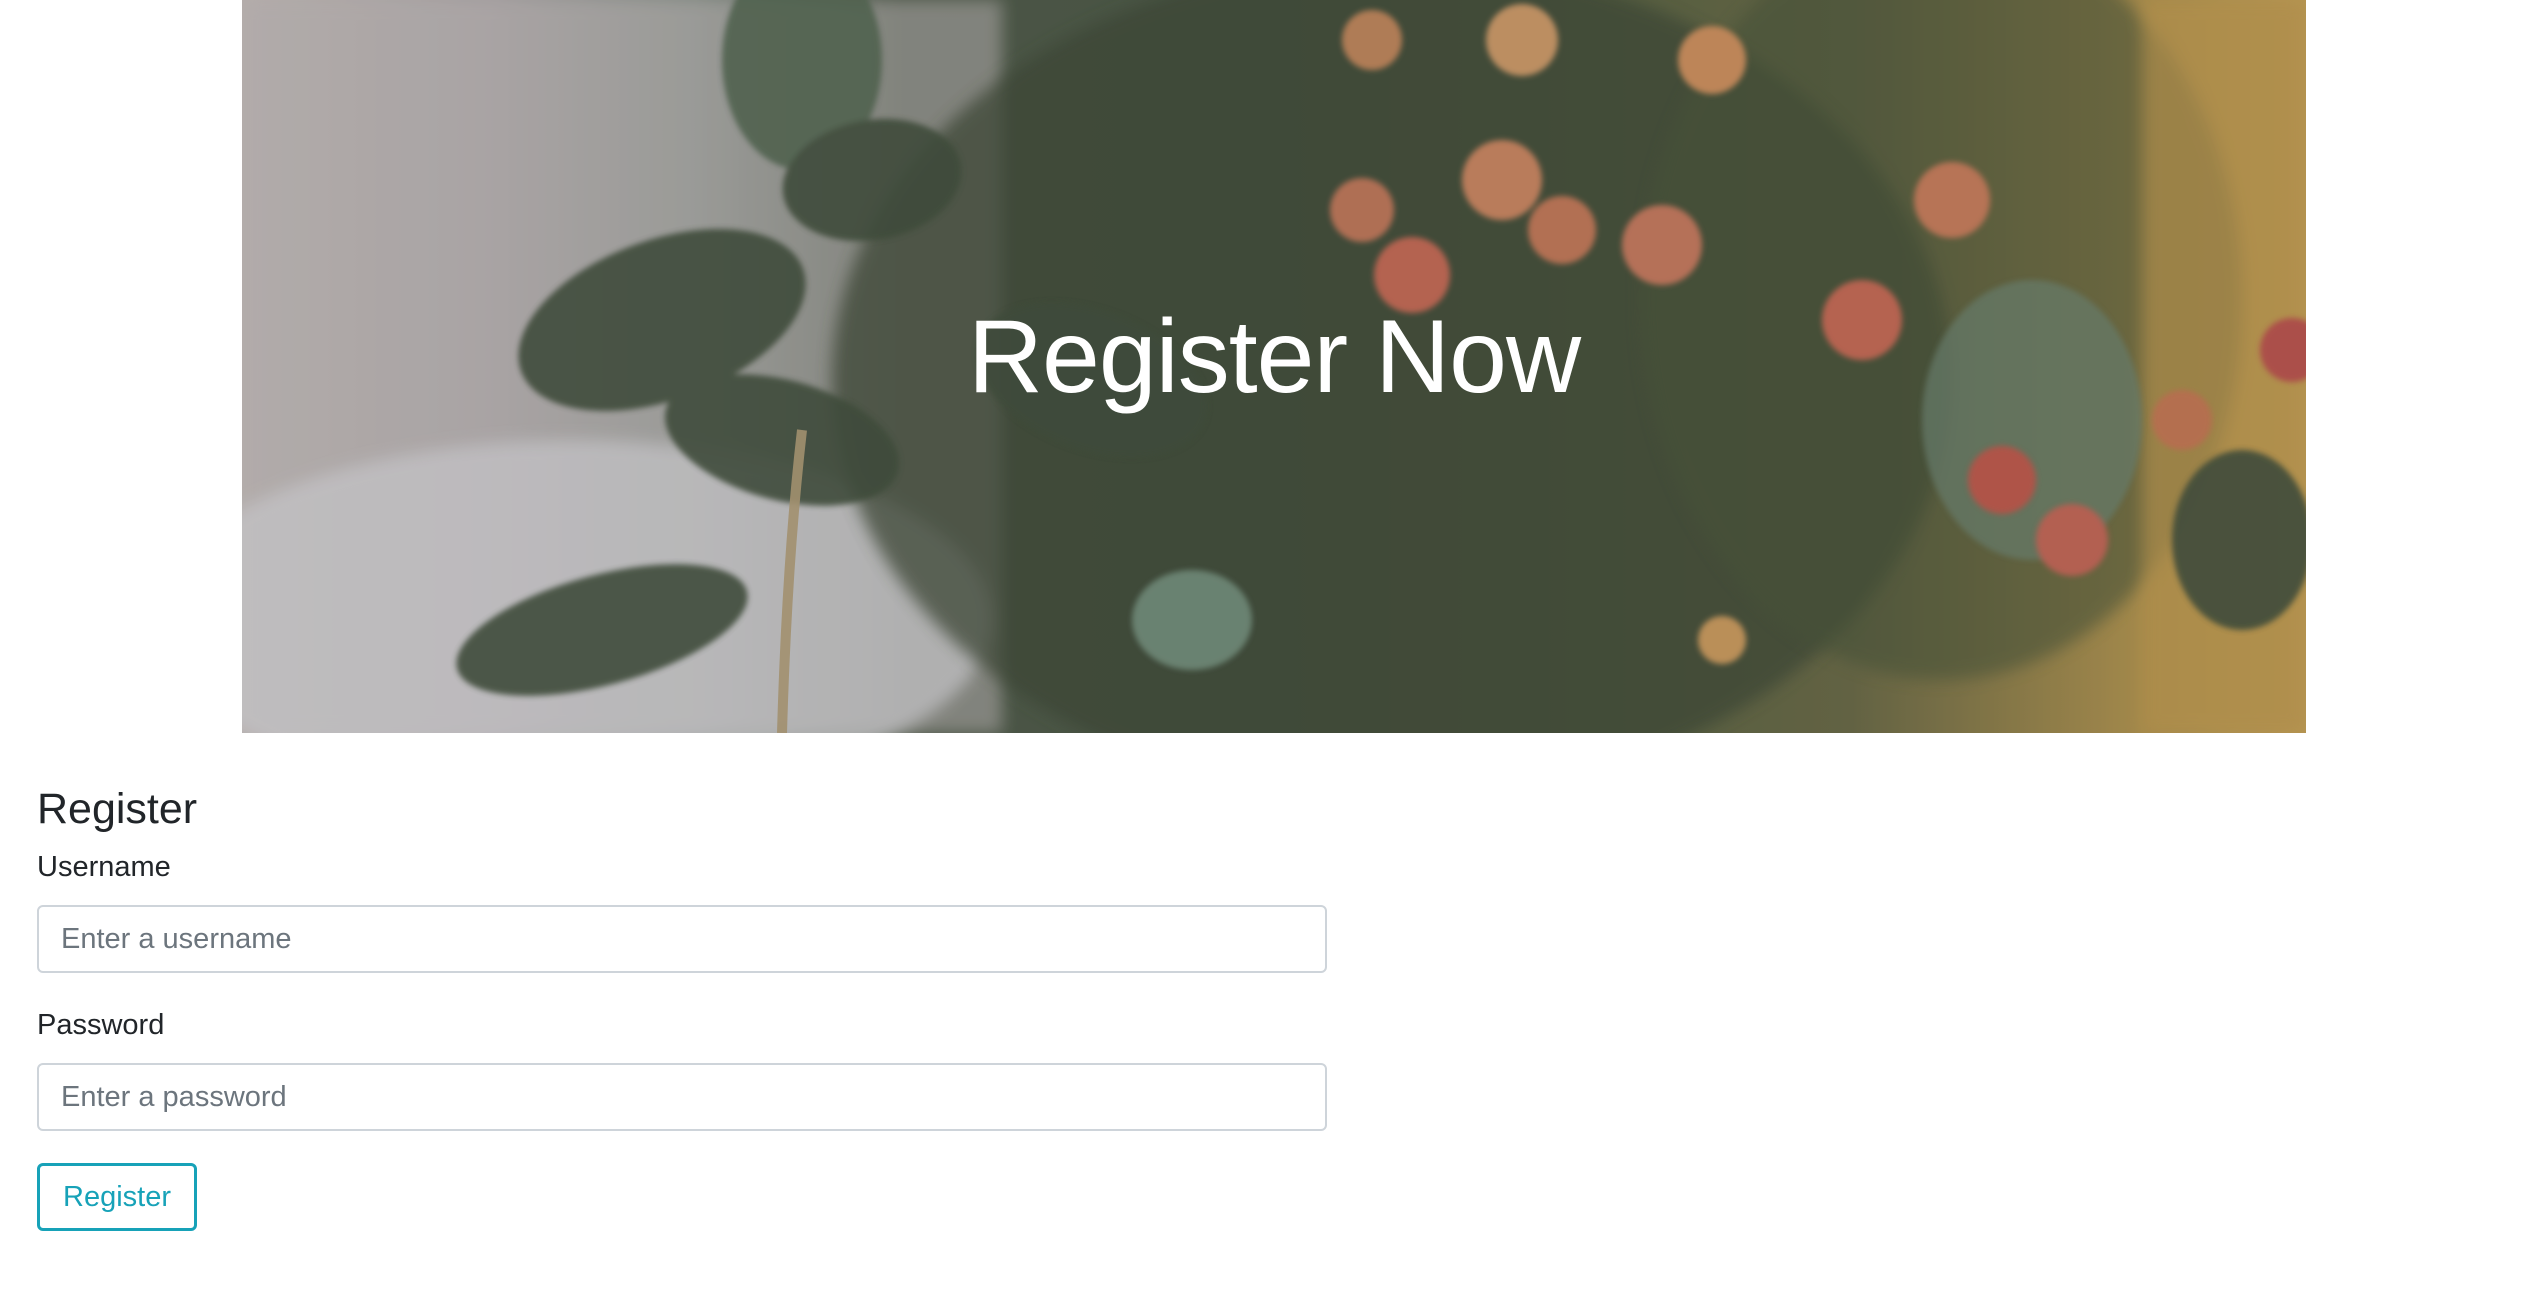  What do you see at coordinates (101, 1025) in the screenshot?
I see `password-label: Password` at bounding box center [101, 1025].